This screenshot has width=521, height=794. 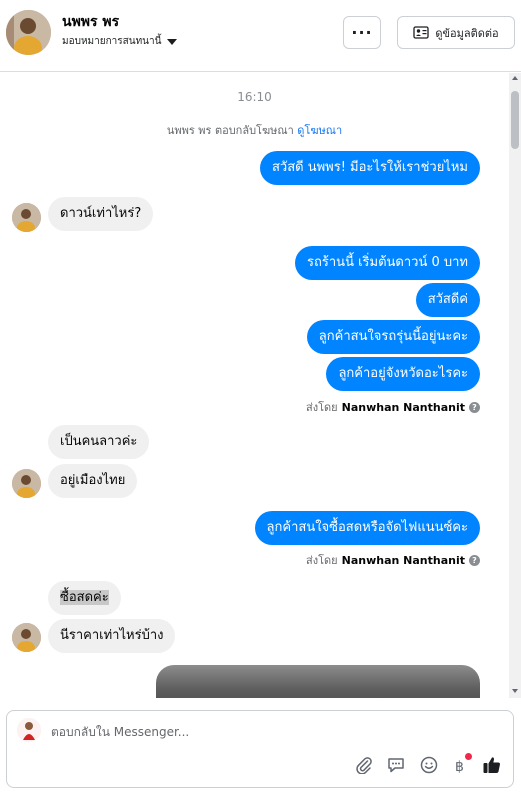 What do you see at coordinates (93, 481) in the screenshot?
I see `message-bubble-incoming: อยู่เมืองไทย` at bounding box center [93, 481].